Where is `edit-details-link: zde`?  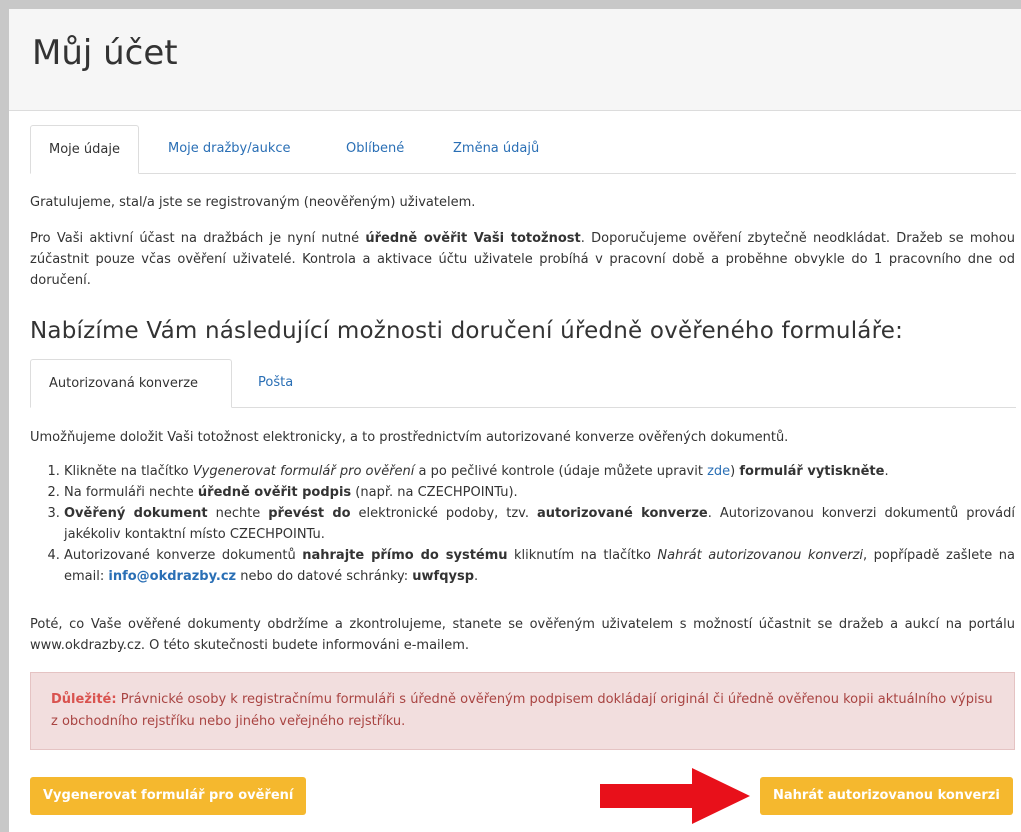
edit-details-link: zde is located at coordinates (718, 471).